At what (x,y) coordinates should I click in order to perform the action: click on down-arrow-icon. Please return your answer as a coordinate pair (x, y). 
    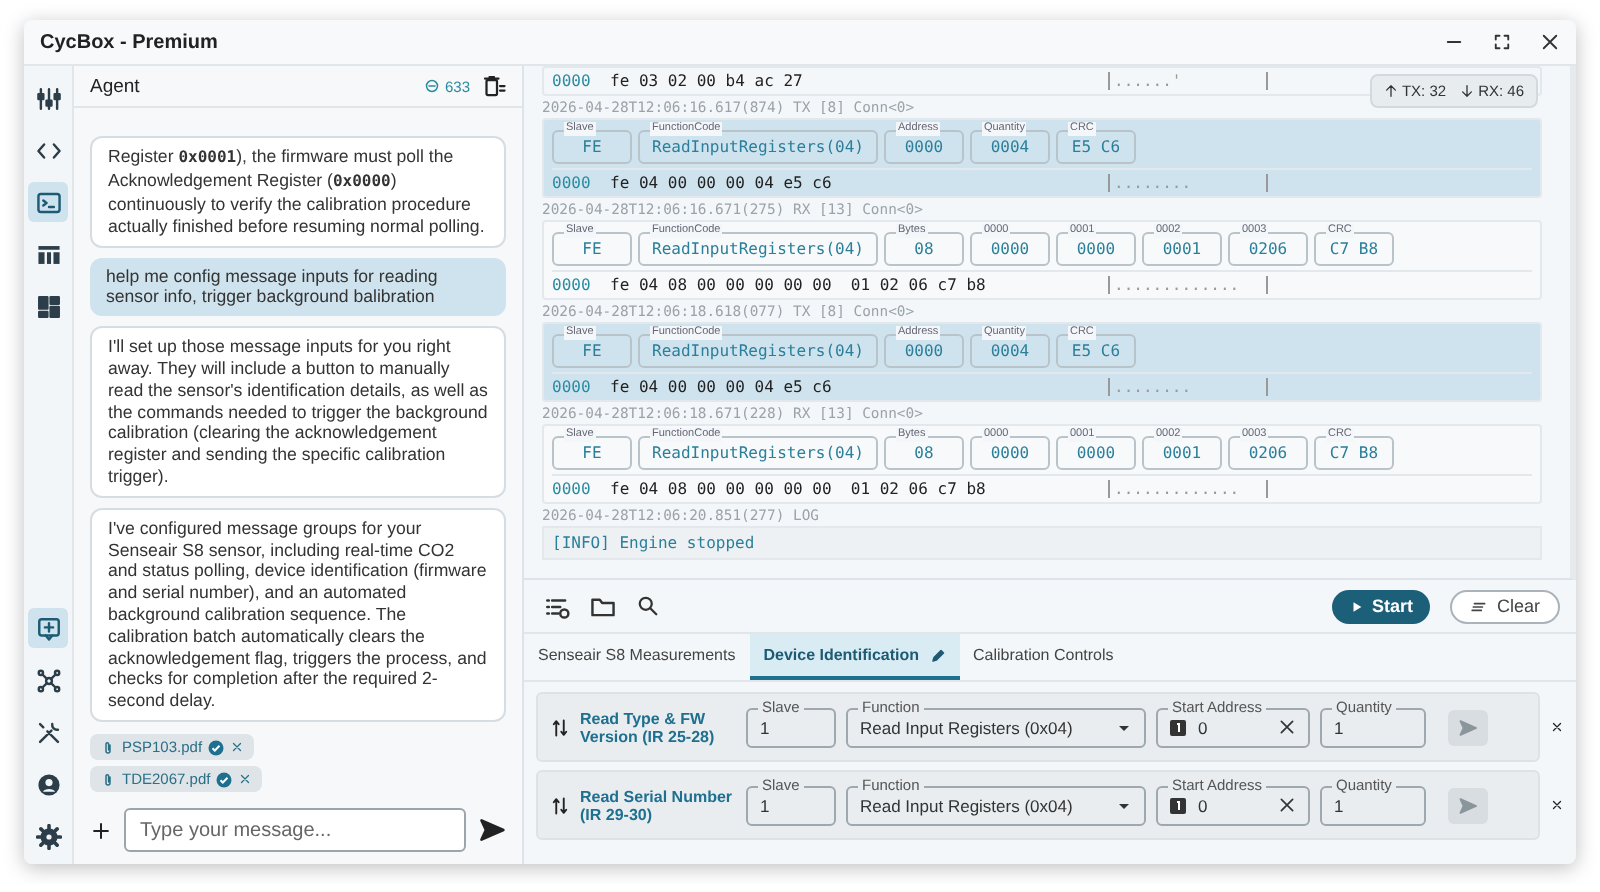
    Looking at the image, I should click on (1467, 91).